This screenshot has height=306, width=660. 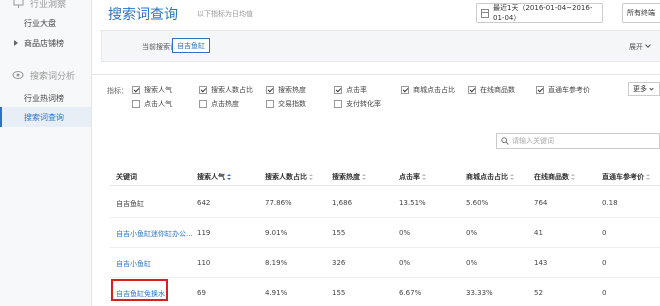 I want to click on indicator-ztc-price: 直通车参考价, so click(x=563, y=90).